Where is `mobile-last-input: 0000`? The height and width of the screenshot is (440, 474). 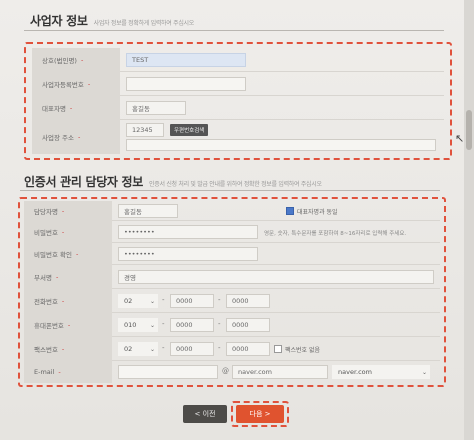
mobile-last-input: 0000 is located at coordinates (248, 325).